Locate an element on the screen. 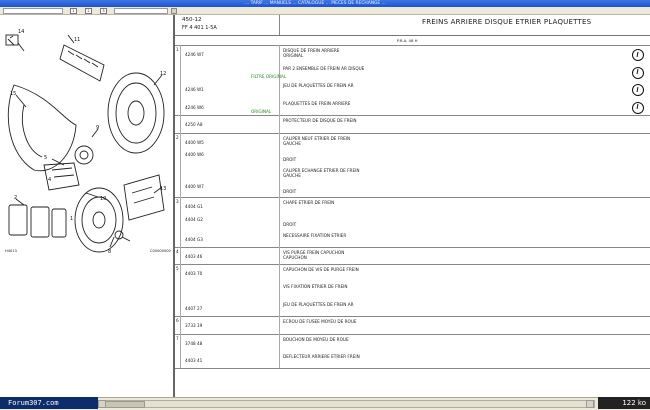  part-reference: 4403 41 is located at coordinates (193, 360).